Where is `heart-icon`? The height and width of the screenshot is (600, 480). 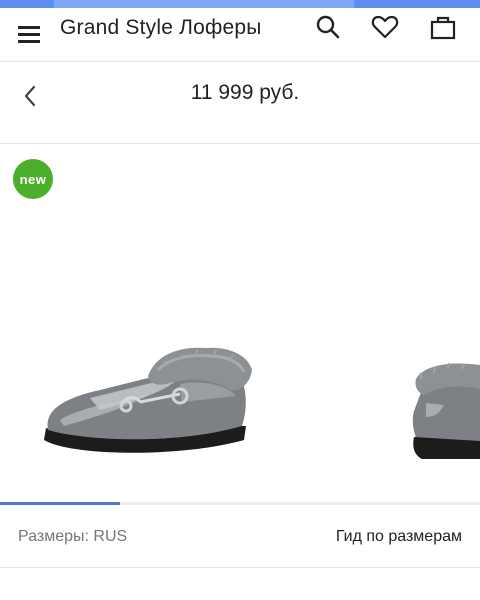
heart-icon is located at coordinates (385, 27).